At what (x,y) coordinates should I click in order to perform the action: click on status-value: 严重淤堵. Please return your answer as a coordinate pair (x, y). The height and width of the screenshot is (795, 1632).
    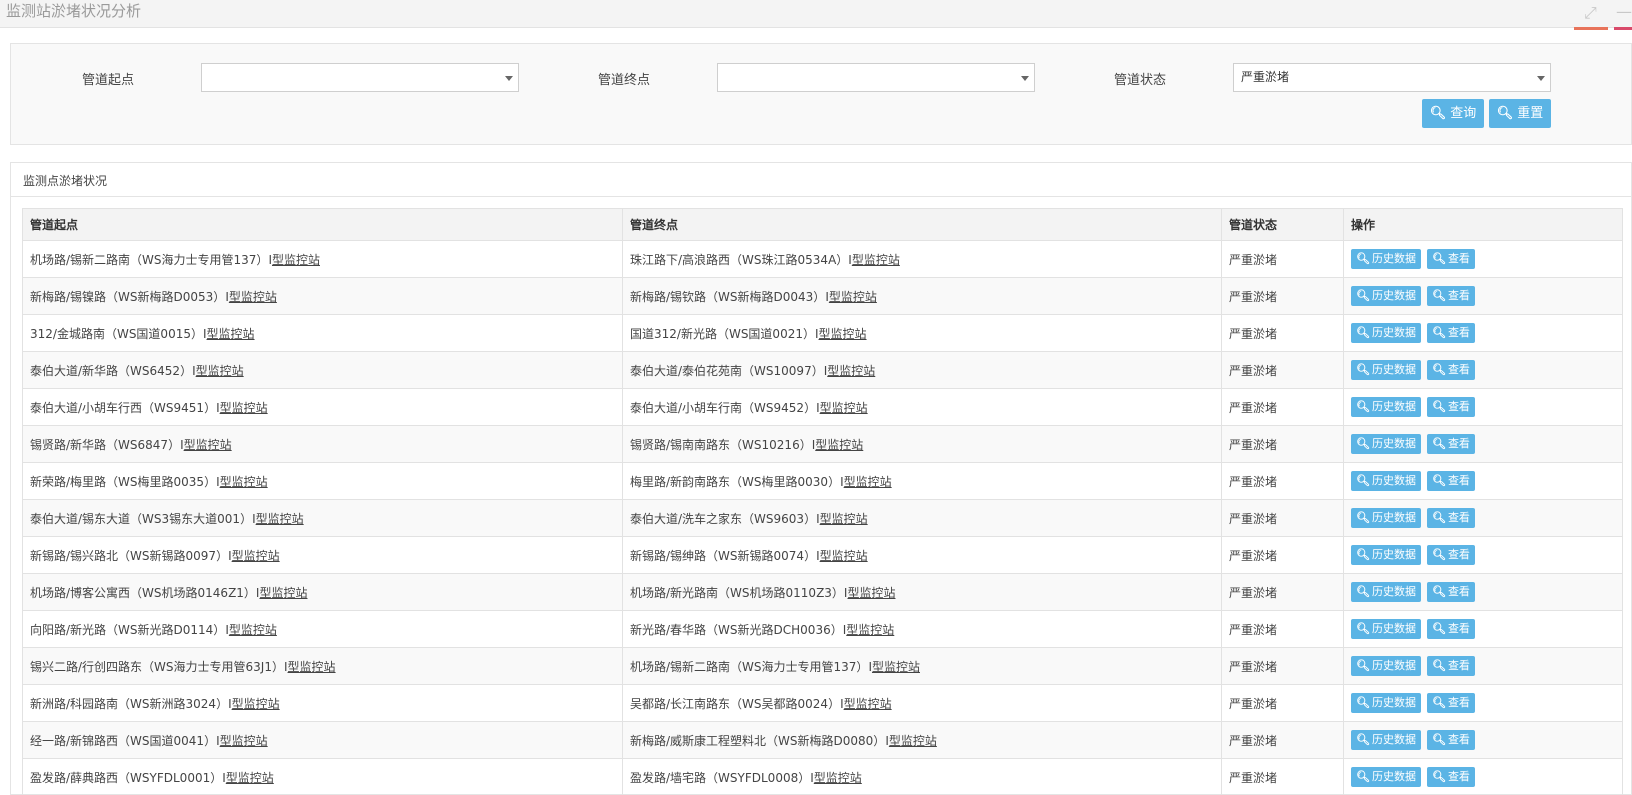
    Looking at the image, I should click on (1265, 77).